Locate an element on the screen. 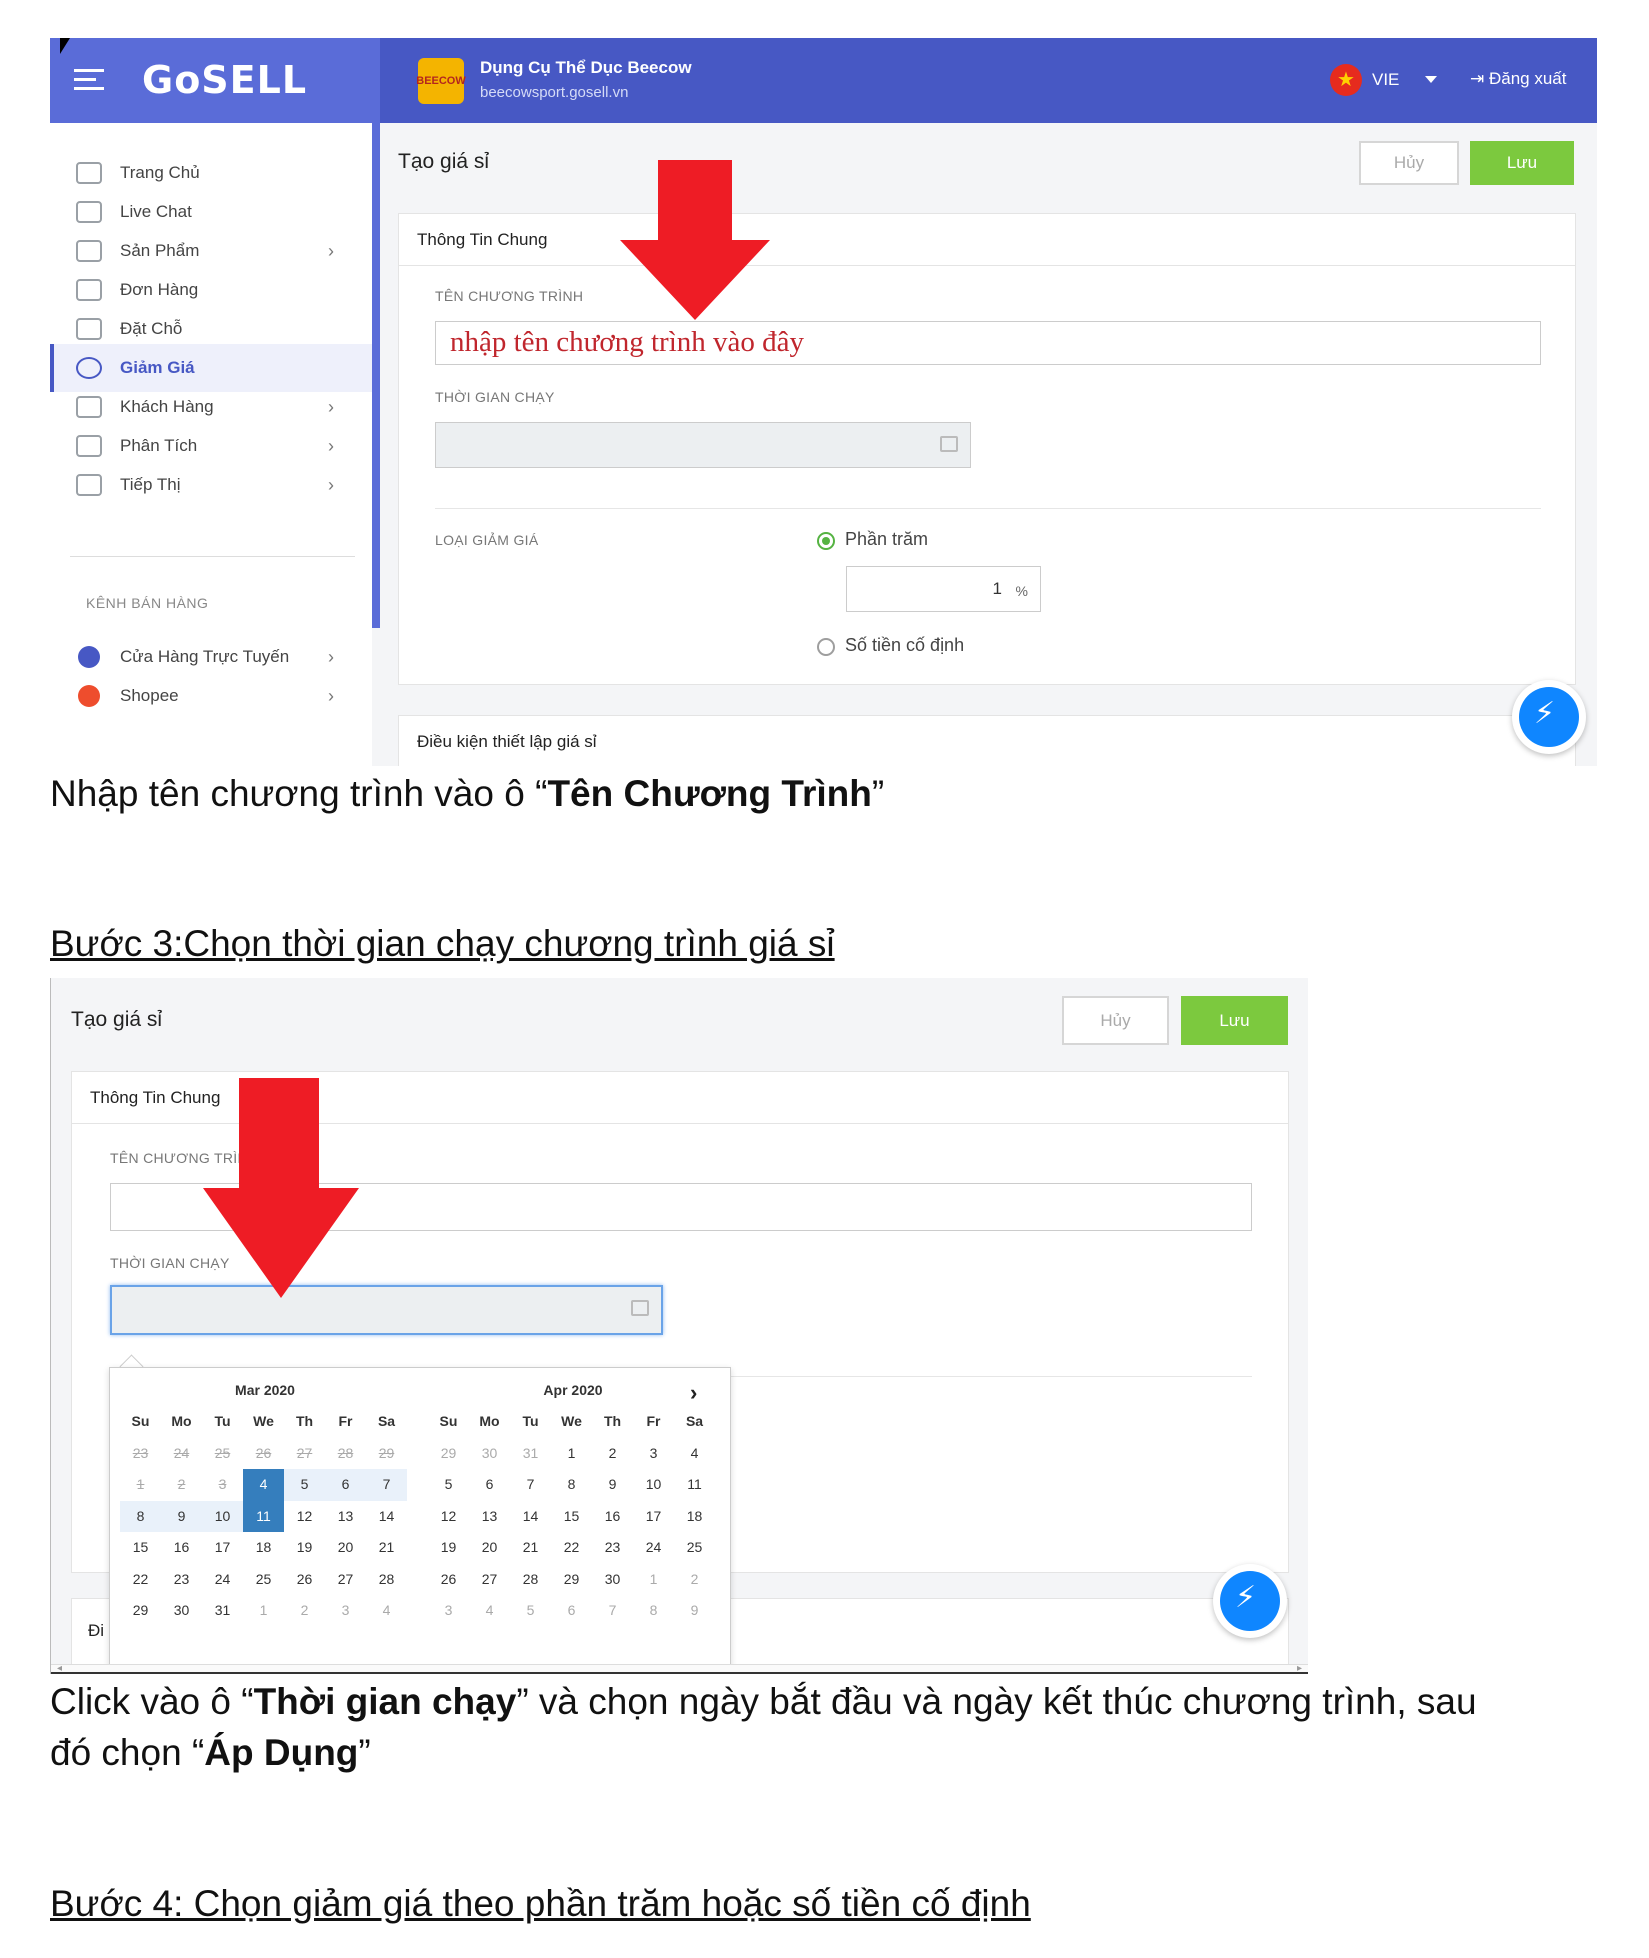 The height and width of the screenshot is (1958, 1649). run-time-input is located at coordinates (386, 1310).